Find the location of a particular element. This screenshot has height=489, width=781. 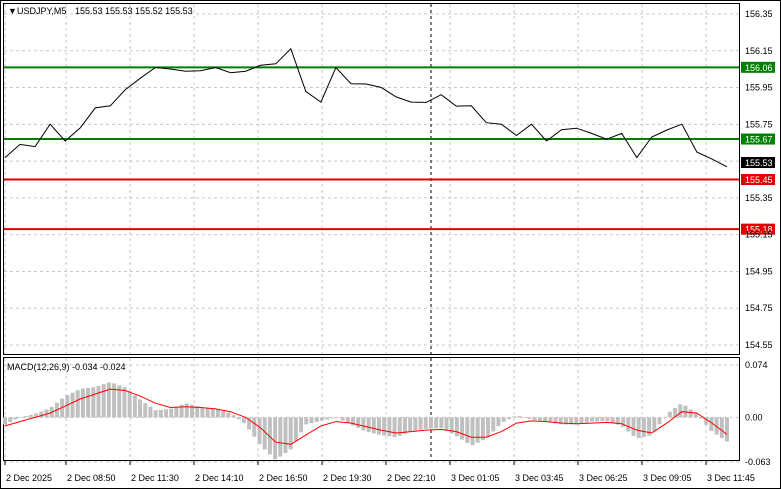

price-tick-label: 154.75 is located at coordinates (759, 308).